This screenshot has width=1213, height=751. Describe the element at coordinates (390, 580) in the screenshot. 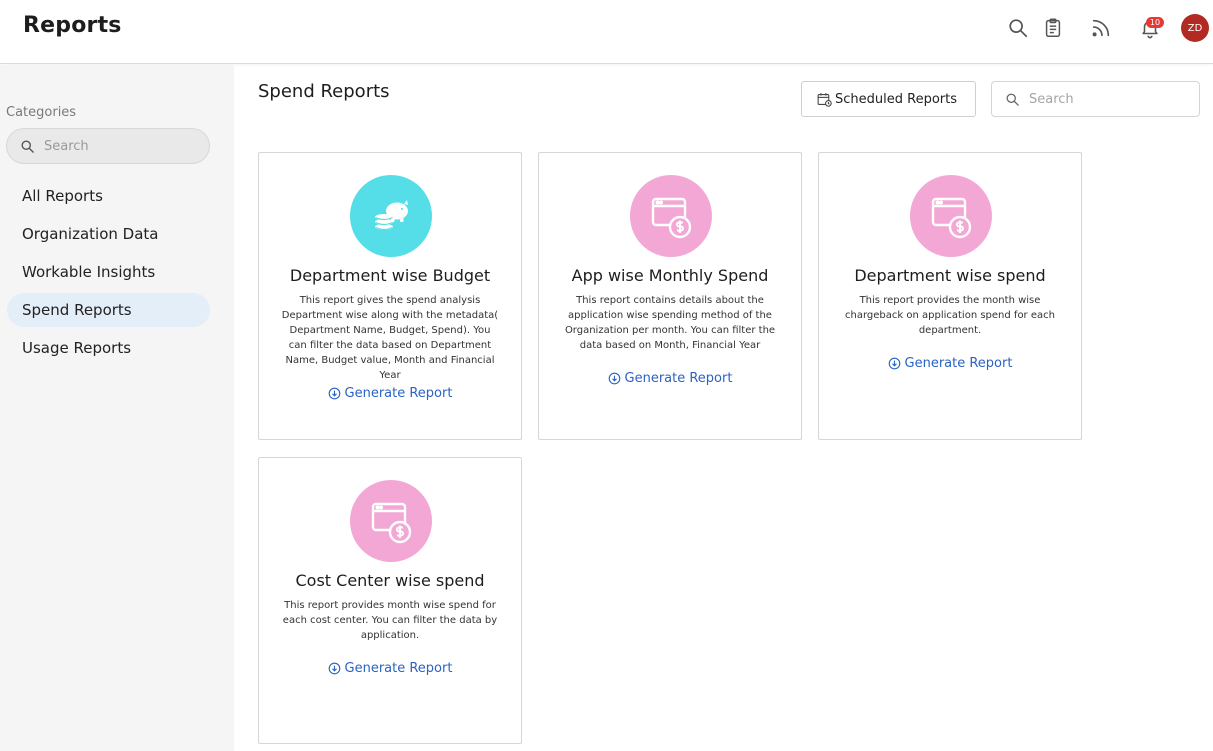

I see `card-title: Cost Center wise spend` at that location.